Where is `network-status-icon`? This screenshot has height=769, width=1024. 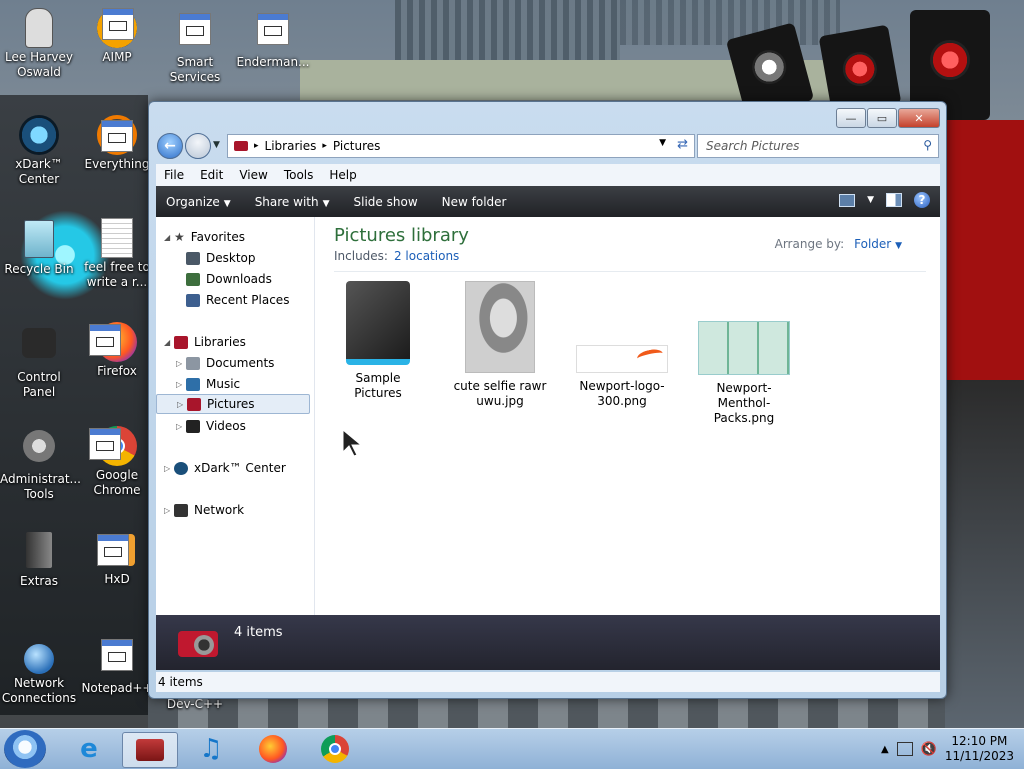 network-status-icon is located at coordinates (904, 749).